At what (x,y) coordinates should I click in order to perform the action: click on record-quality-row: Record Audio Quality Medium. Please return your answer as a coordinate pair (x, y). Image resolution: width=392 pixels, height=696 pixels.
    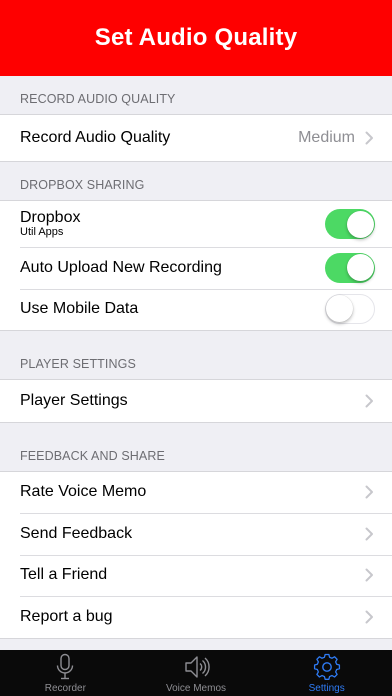
    Looking at the image, I should click on (196, 138).